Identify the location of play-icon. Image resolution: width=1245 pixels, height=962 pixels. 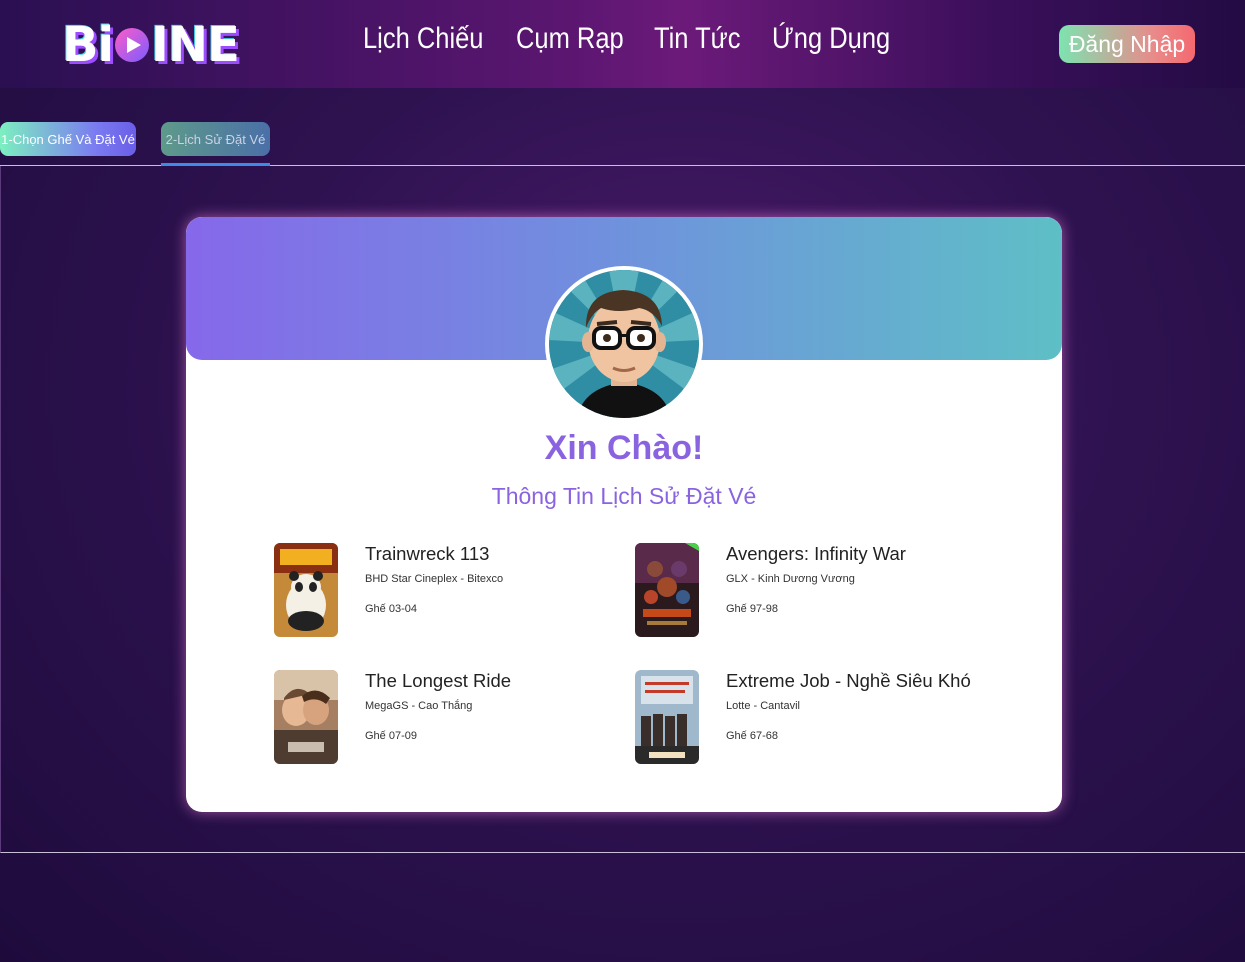
(132, 45).